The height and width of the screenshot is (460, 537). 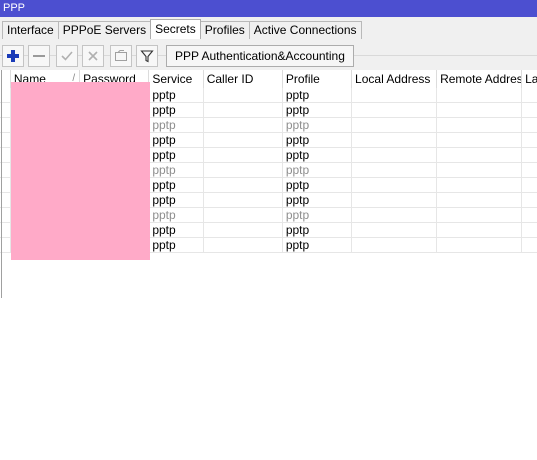 What do you see at coordinates (1, 184) in the screenshot?
I see `left-border` at bounding box center [1, 184].